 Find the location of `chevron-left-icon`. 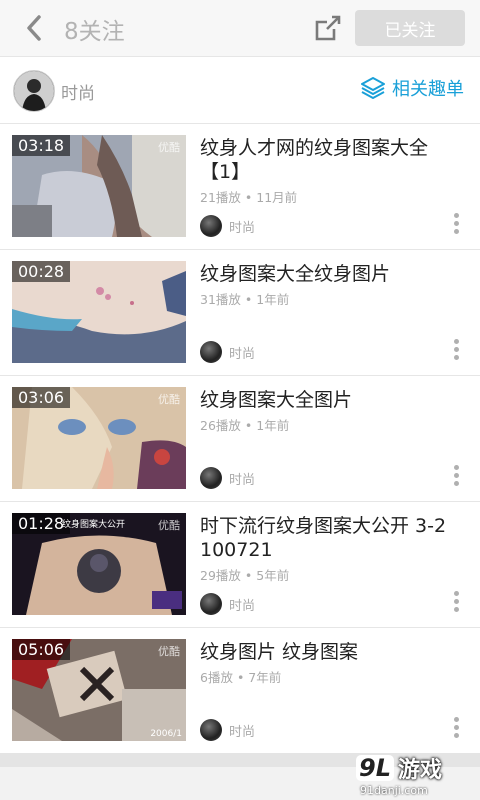

chevron-left-icon is located at coordinates (34, 28).